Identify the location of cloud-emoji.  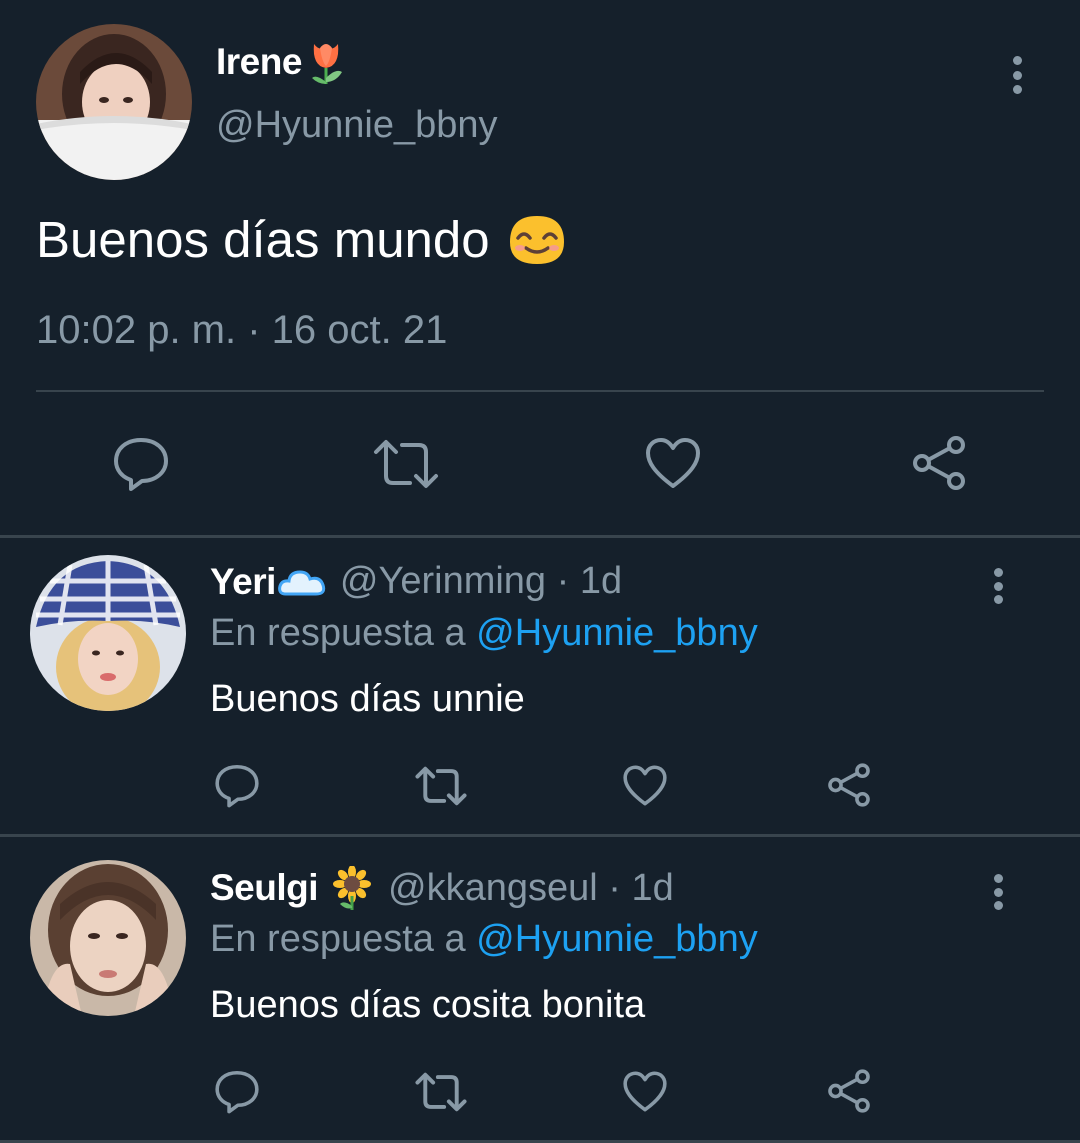
(302, 582).